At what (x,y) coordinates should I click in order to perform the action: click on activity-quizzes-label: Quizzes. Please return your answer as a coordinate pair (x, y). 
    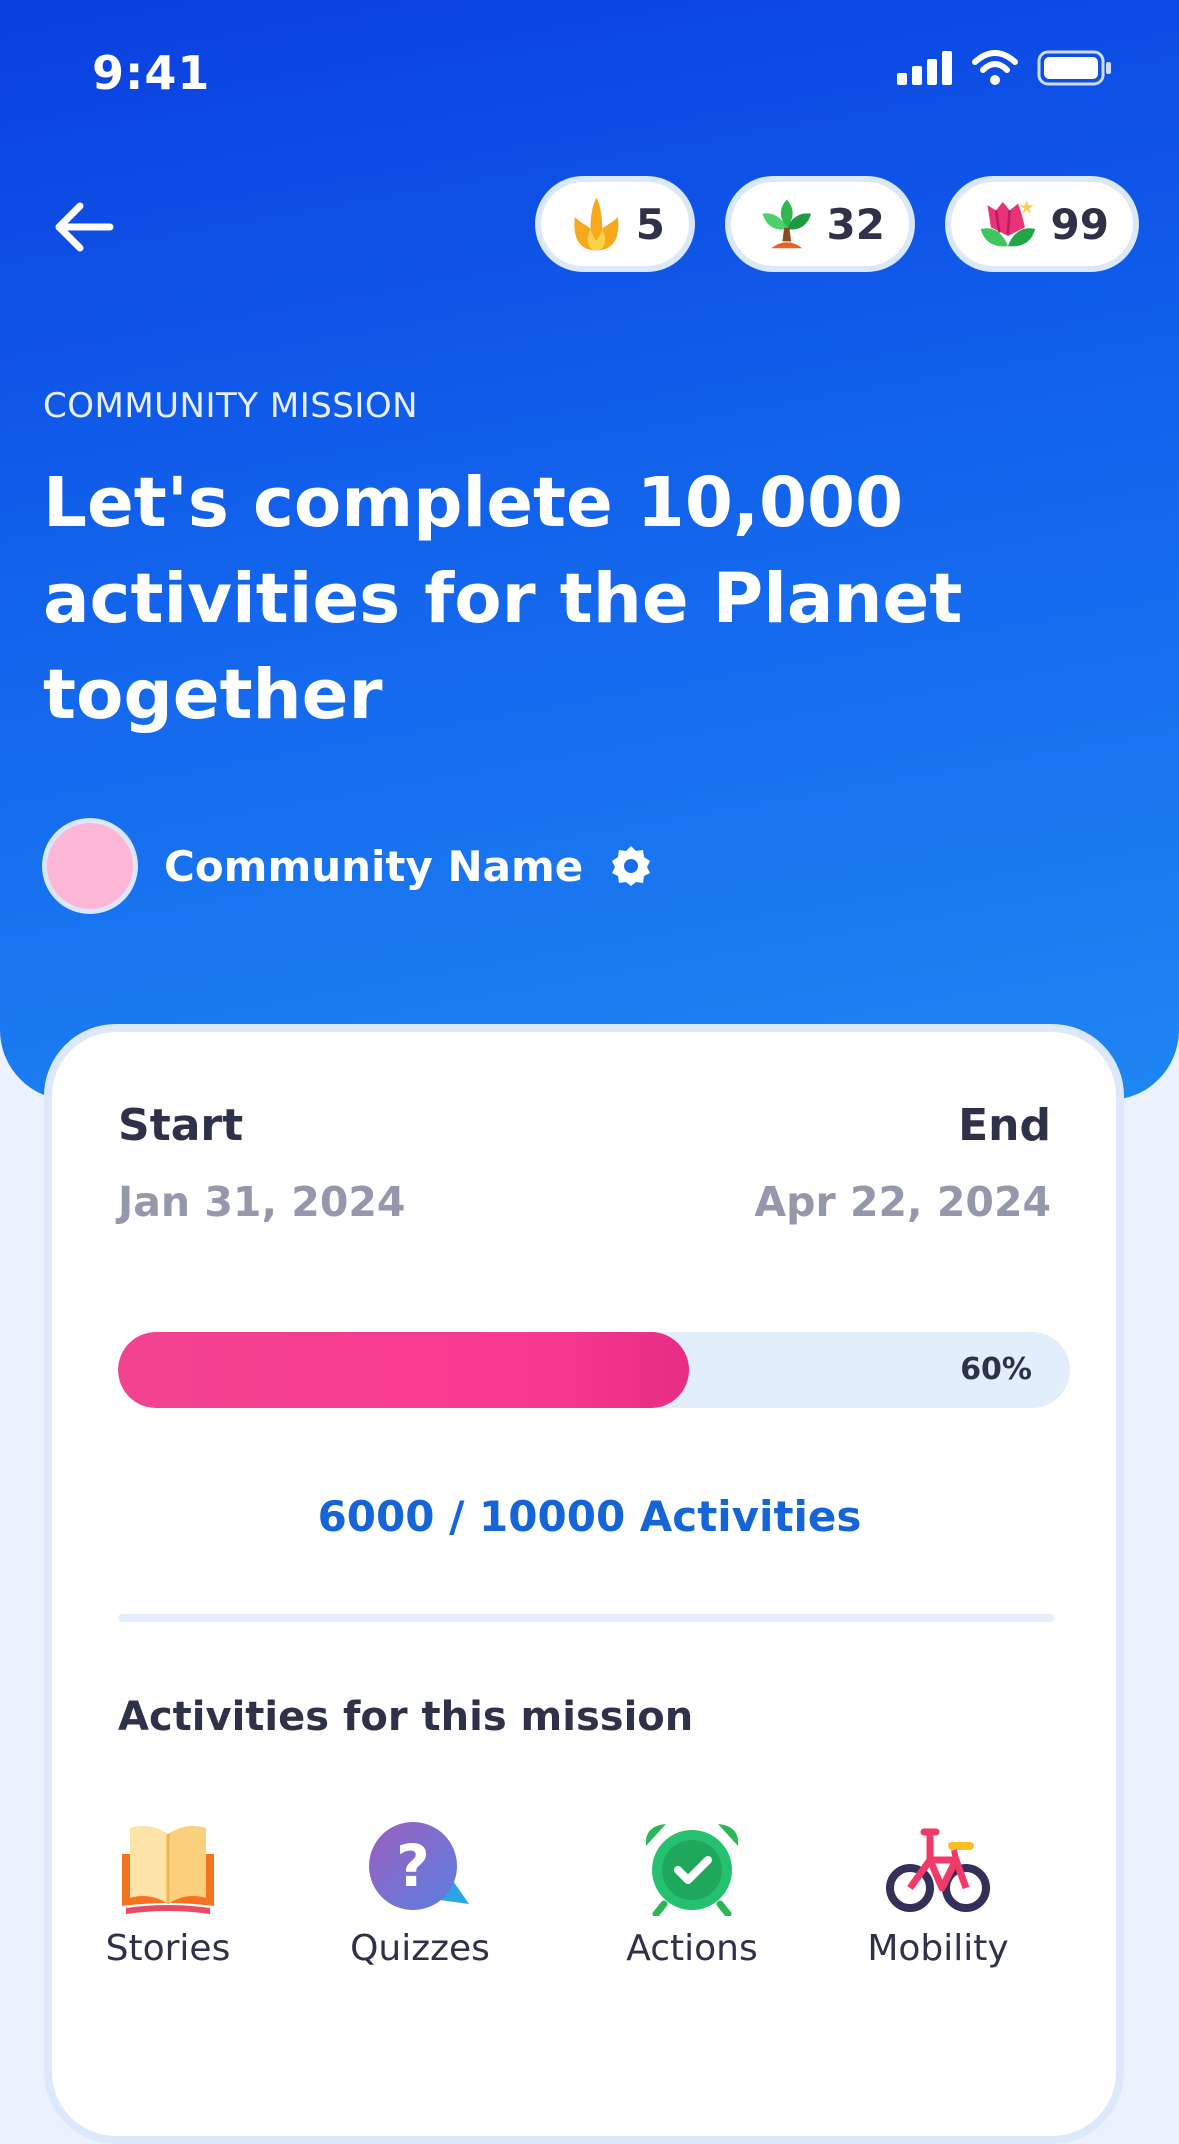
    Looking at the image, I should click on (420, 1948).